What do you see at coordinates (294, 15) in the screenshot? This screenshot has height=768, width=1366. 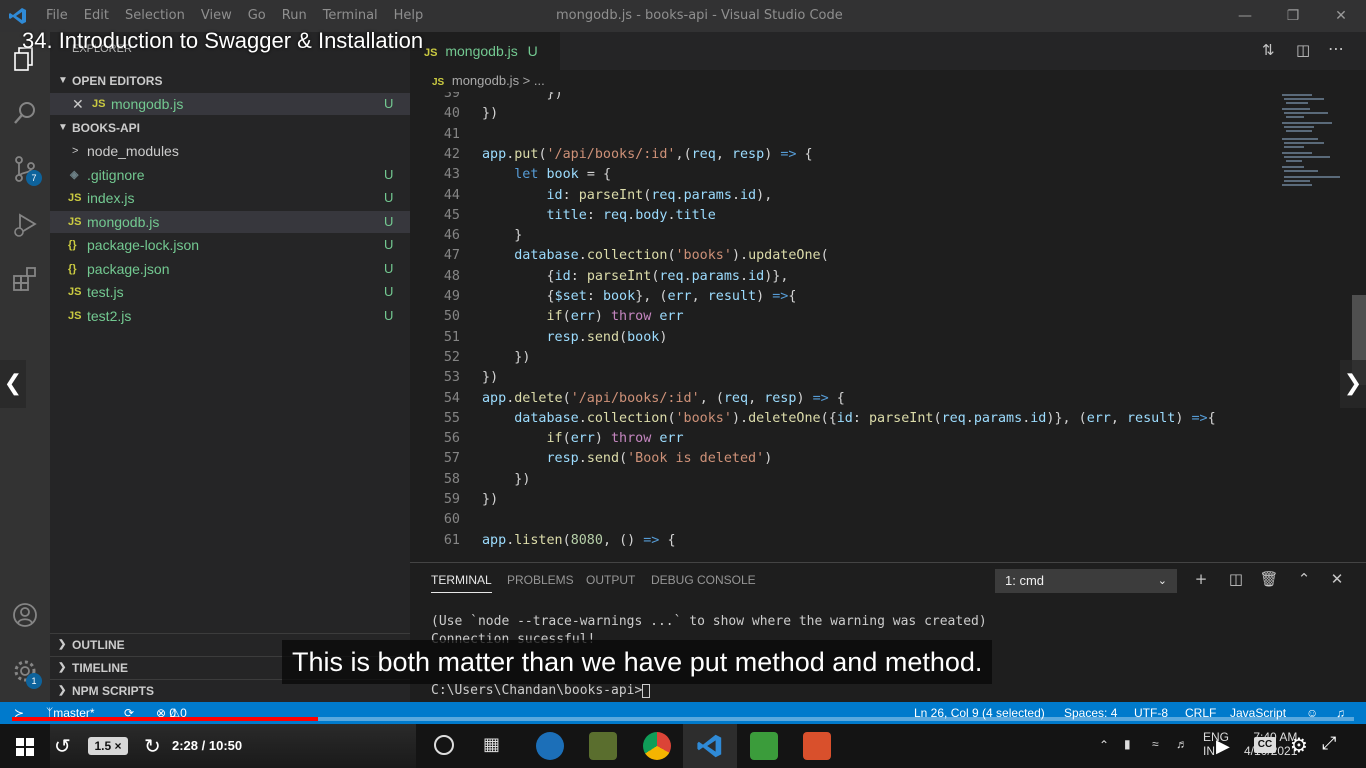 I see `menu-run: Run` at bounding box center [294, 15].